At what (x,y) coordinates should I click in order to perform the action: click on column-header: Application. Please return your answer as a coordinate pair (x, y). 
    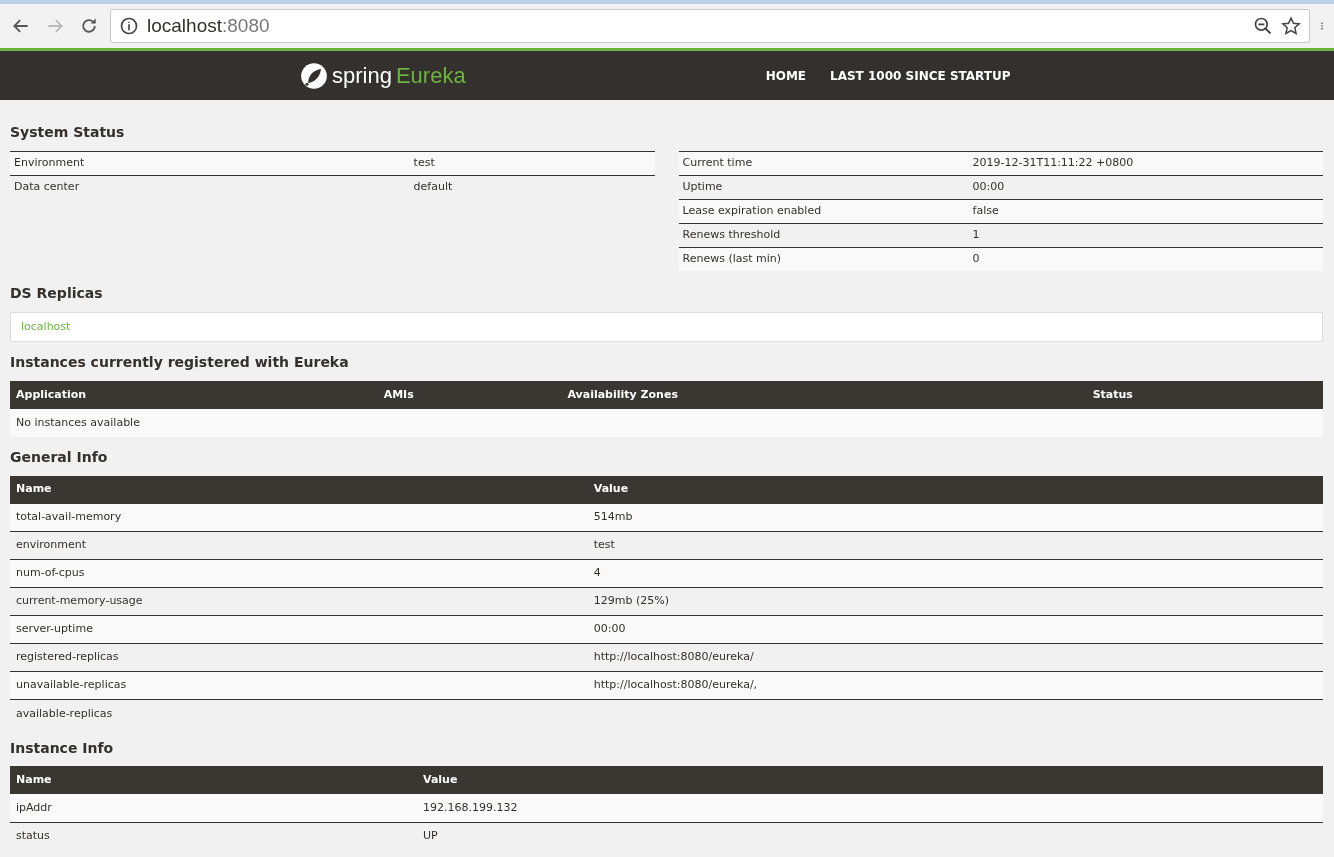
    Looking at the image, I should click on (194, 394).